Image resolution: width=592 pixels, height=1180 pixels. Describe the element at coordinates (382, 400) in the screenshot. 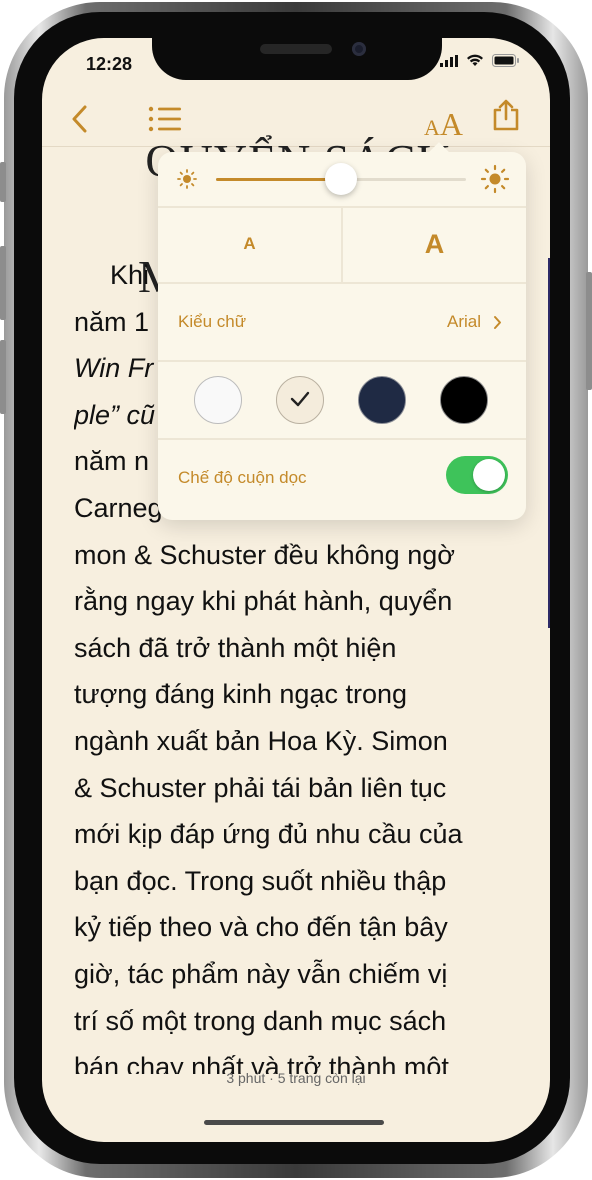

I see `theme-navy-swatch` at that location.